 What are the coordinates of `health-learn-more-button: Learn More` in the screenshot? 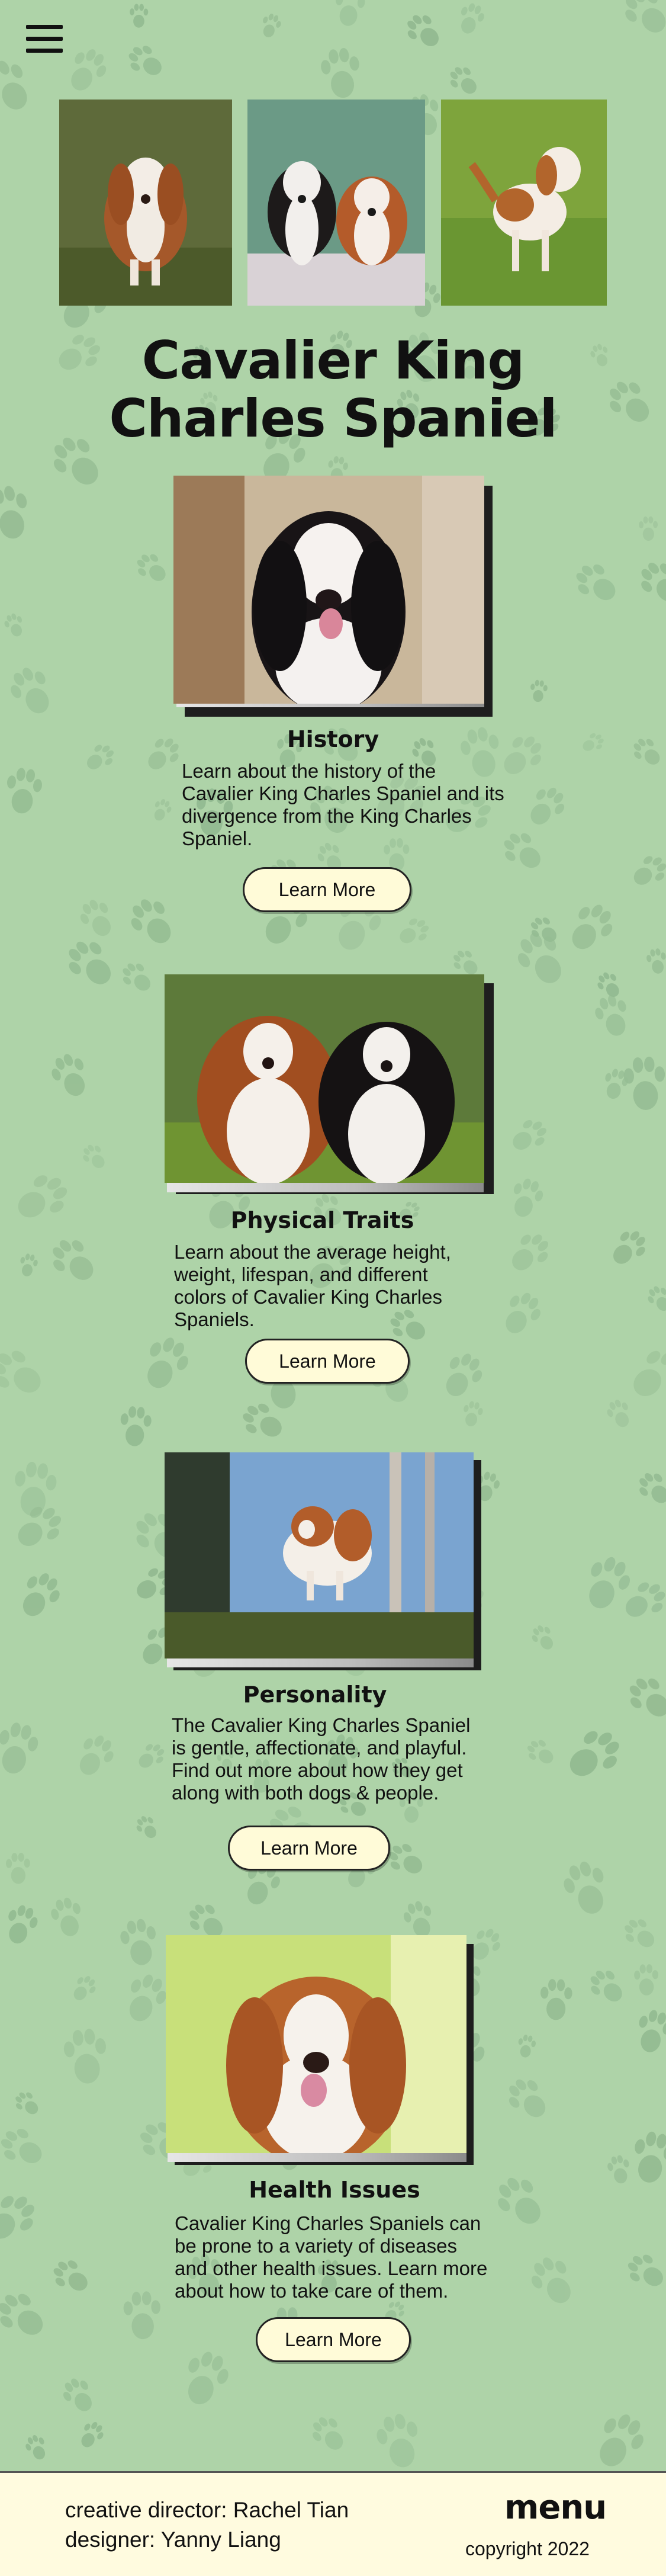 It's located at (333, 2339).